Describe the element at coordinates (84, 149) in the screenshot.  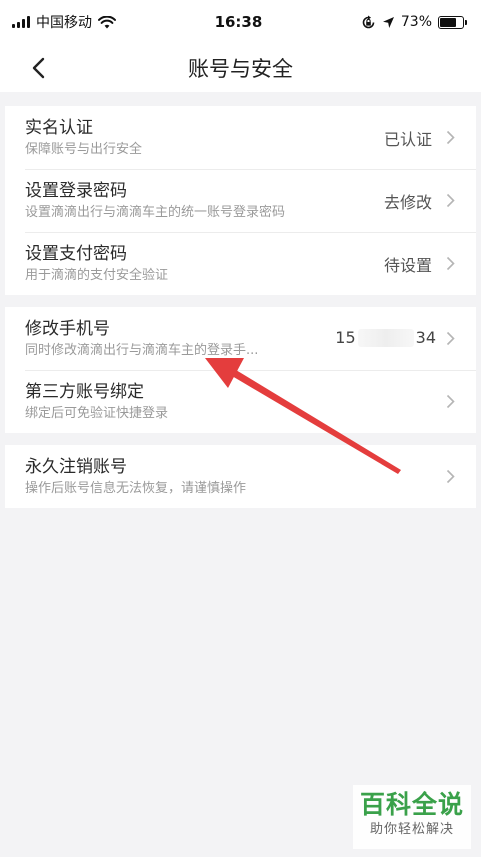
I see `row-subtitle: 保障账号与出行安全` at that location.